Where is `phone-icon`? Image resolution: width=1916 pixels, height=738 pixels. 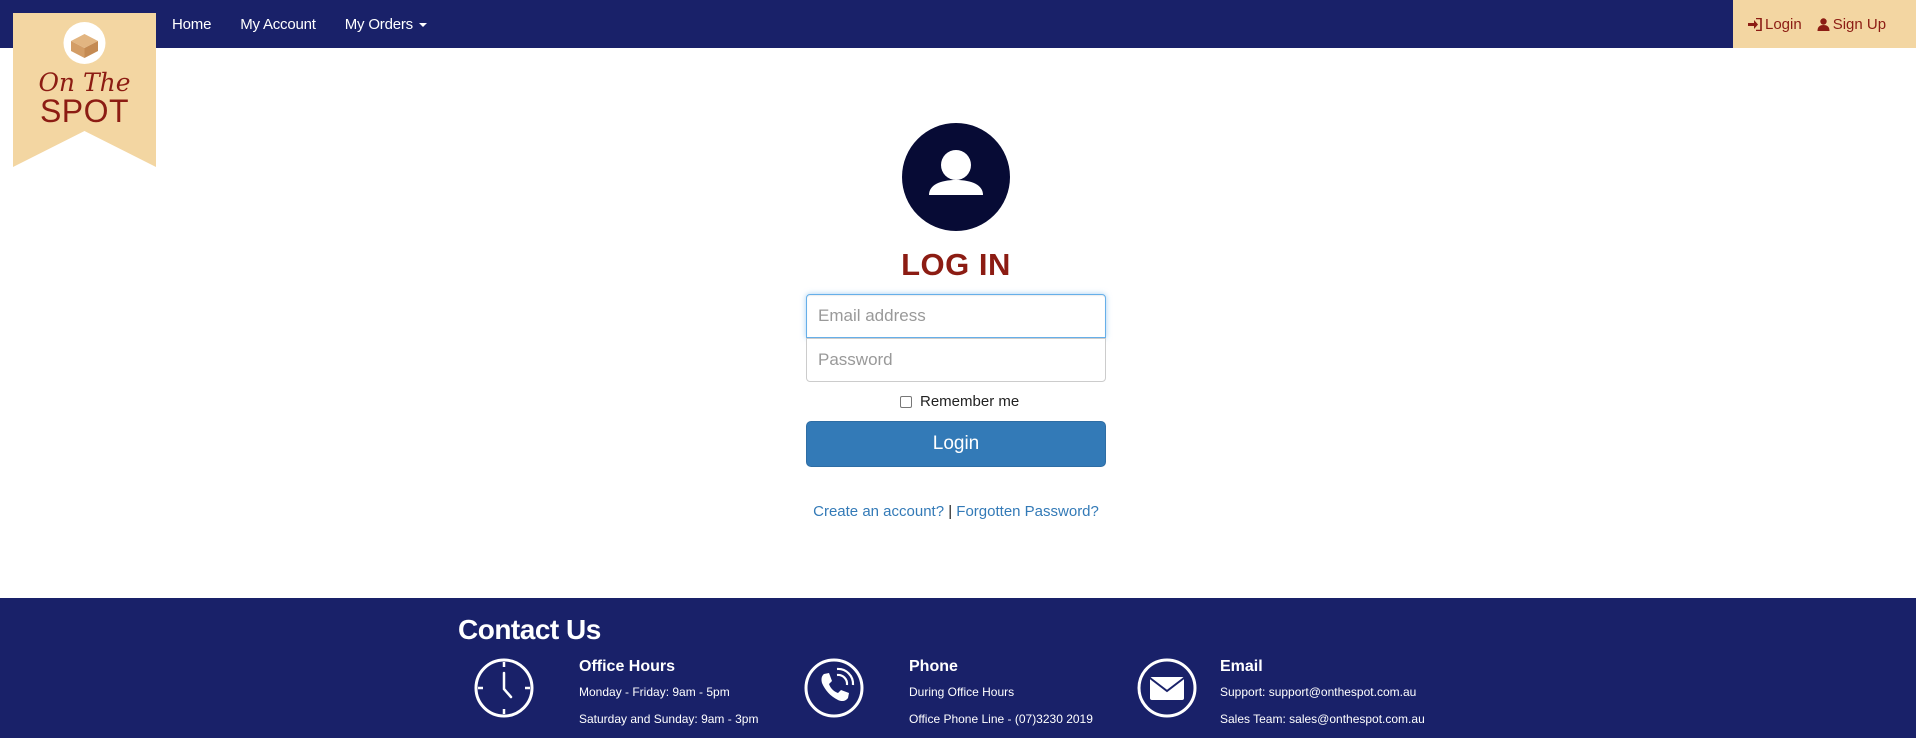
phone-icon is located at coordinates (834, 688).